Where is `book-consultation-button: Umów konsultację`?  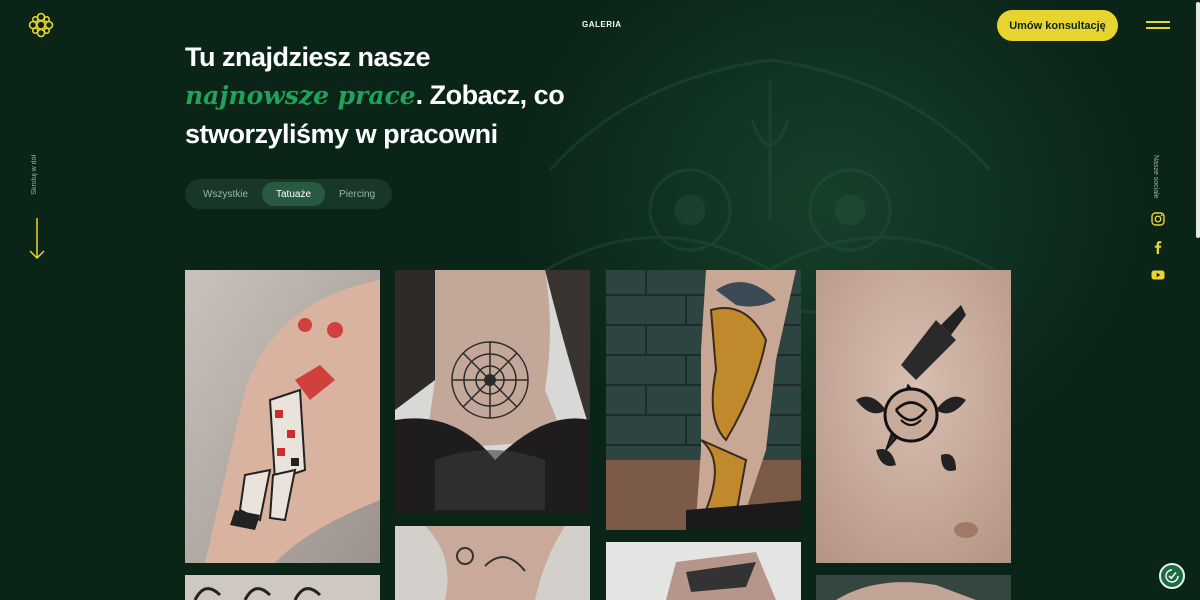
book-consultation-button: Umów konsultację is located at coordinates (1057, 25).